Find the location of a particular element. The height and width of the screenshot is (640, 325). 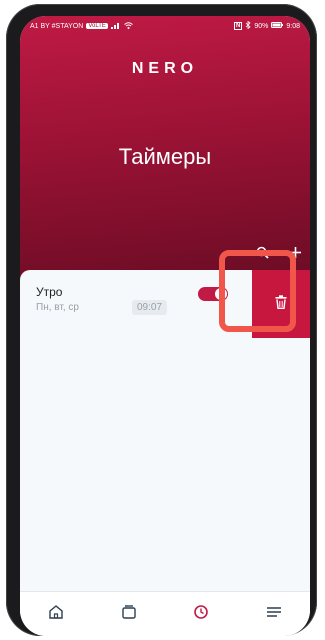

volte-badge: VoLTE is located at coordinates (97, 26).